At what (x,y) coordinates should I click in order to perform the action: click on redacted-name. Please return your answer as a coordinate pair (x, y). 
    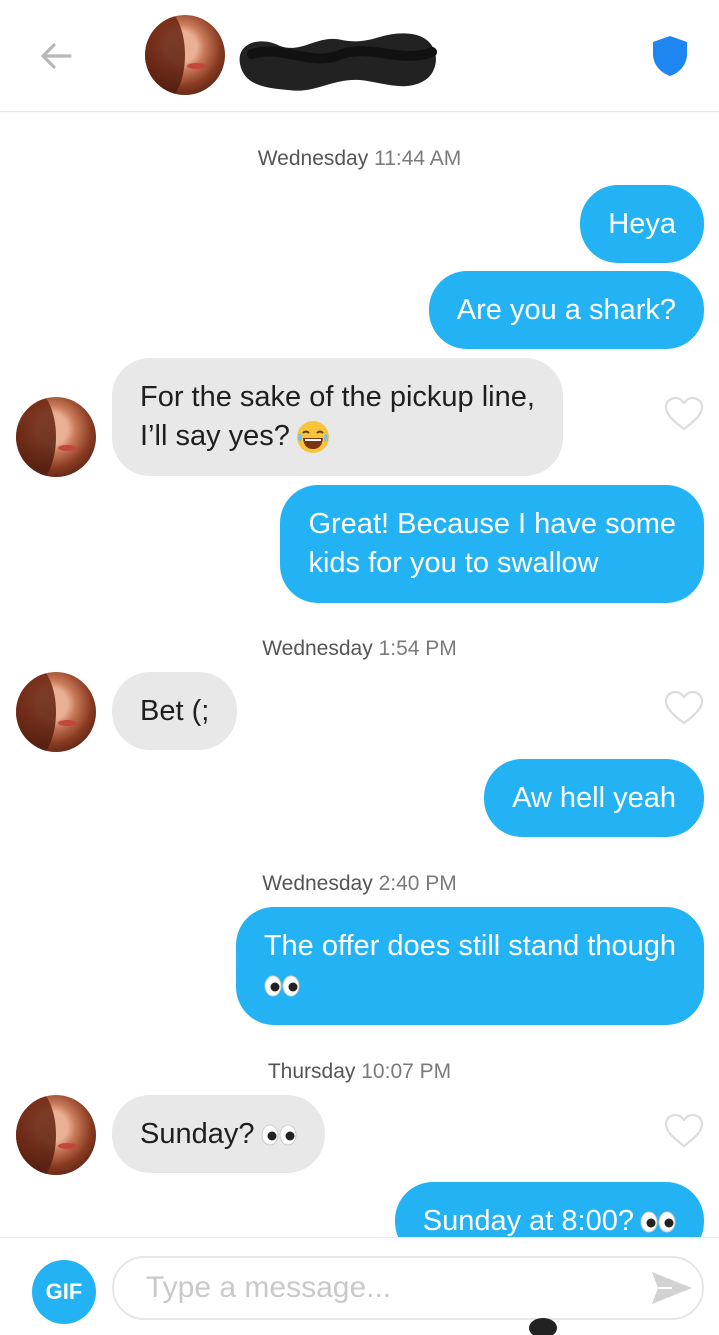
    Looking at the image, I should click on (338, 62).